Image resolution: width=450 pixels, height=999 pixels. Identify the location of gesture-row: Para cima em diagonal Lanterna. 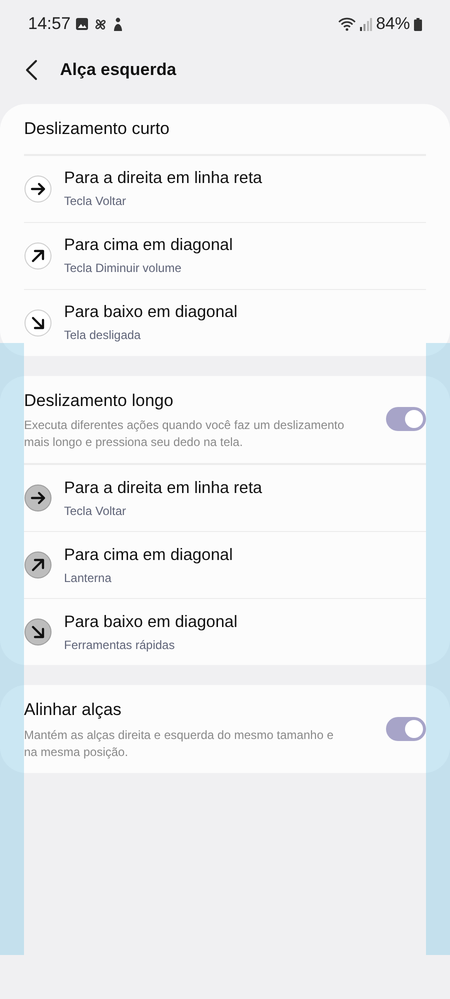
(225, 564).